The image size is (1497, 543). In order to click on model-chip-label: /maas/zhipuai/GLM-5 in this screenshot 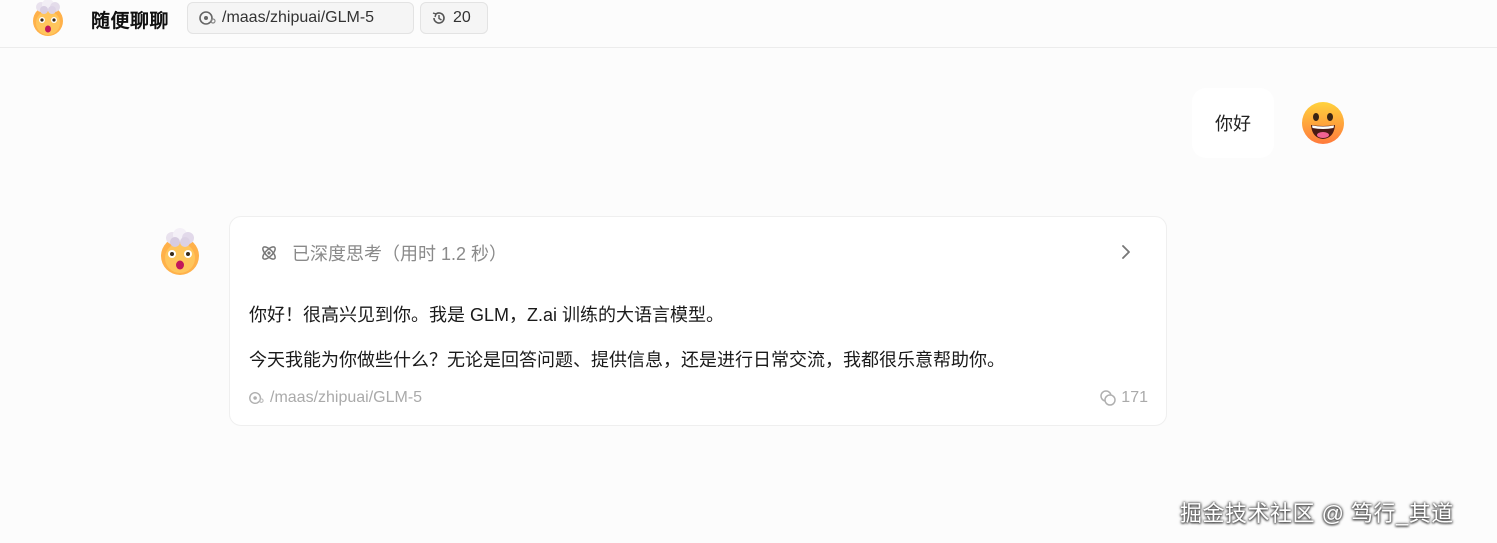, I will do `click(298, 17)`.